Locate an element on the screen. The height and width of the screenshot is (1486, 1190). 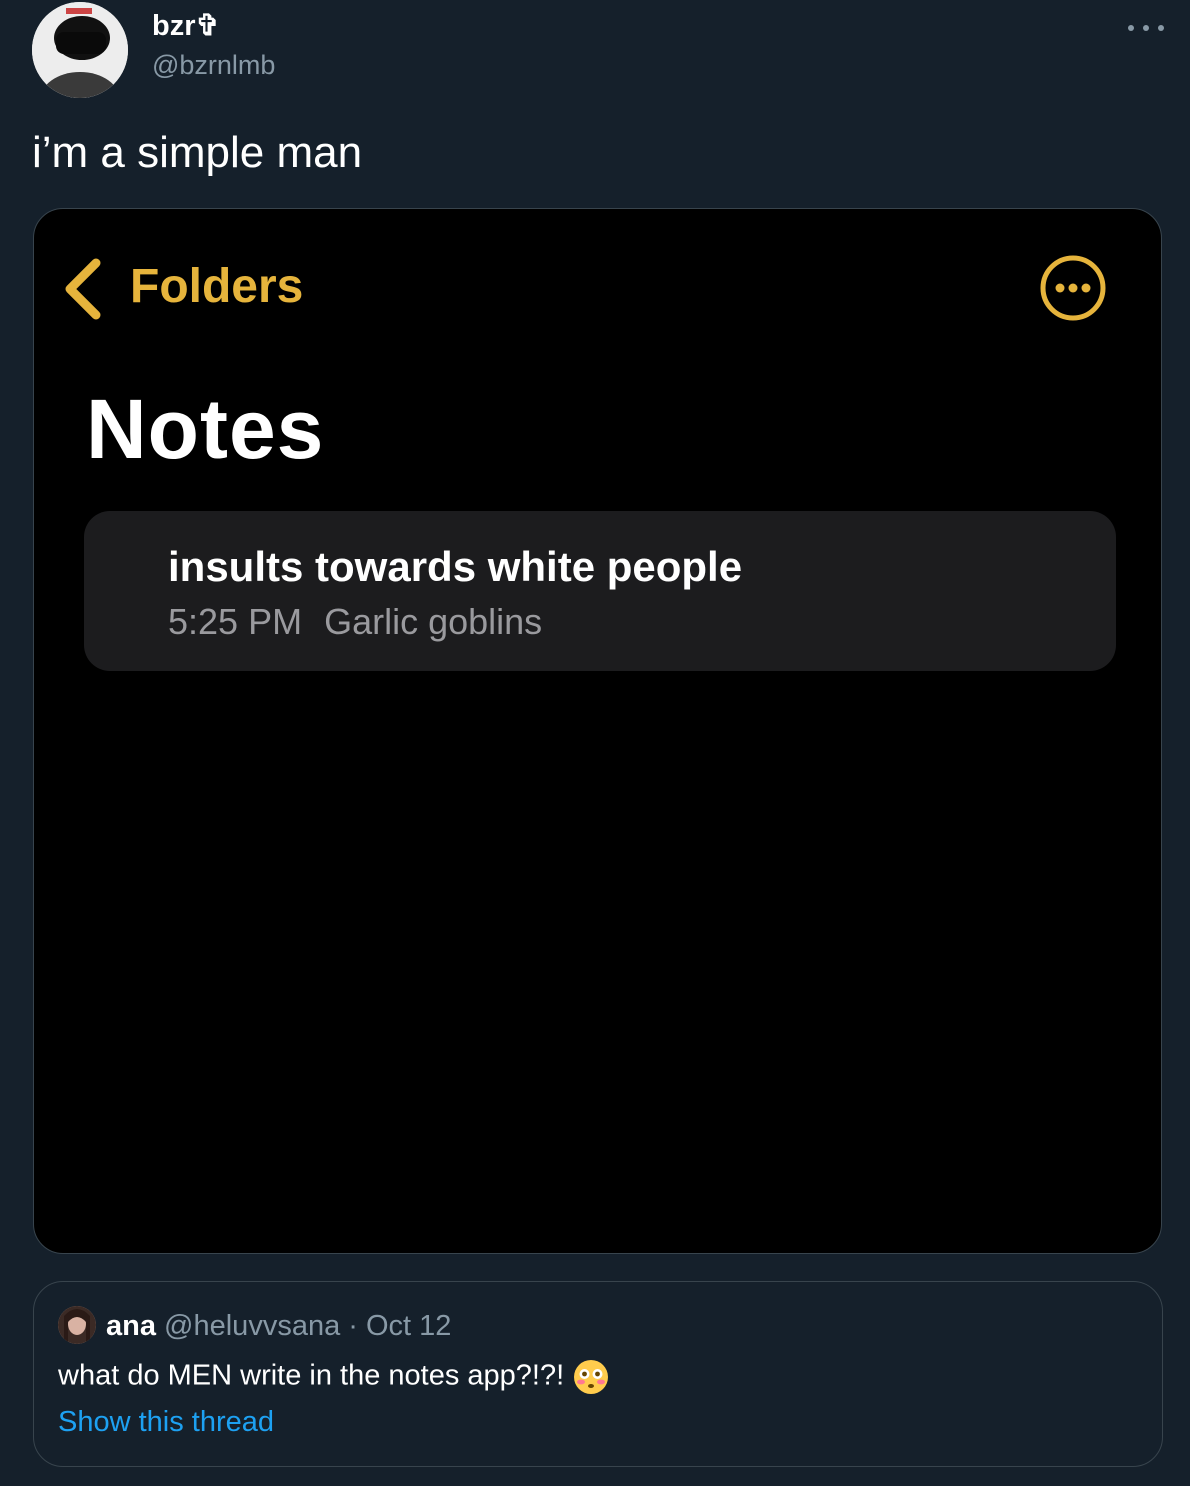
note-title: insults towards white people is located at coordinates (455, 566).